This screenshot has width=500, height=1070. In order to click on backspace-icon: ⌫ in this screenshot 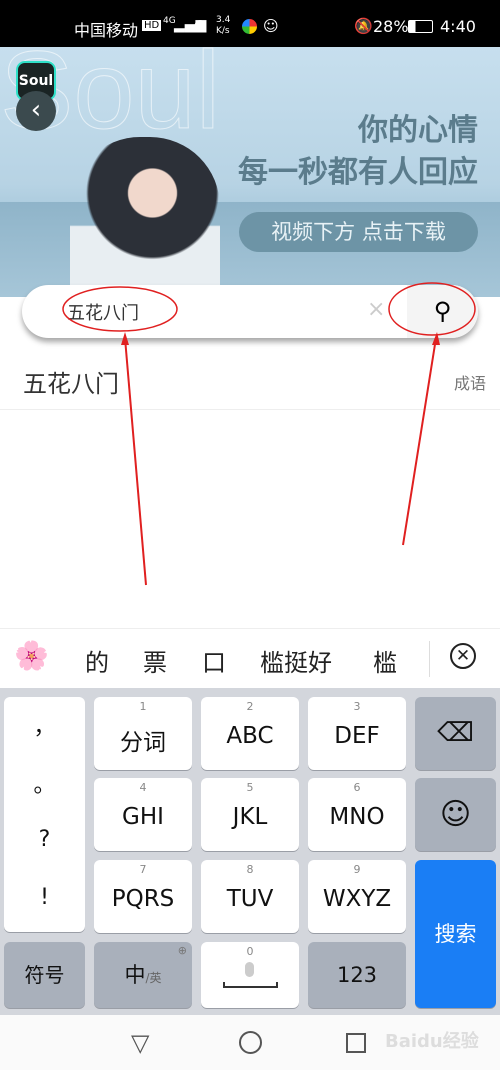, I will do `click(455, 733)`.